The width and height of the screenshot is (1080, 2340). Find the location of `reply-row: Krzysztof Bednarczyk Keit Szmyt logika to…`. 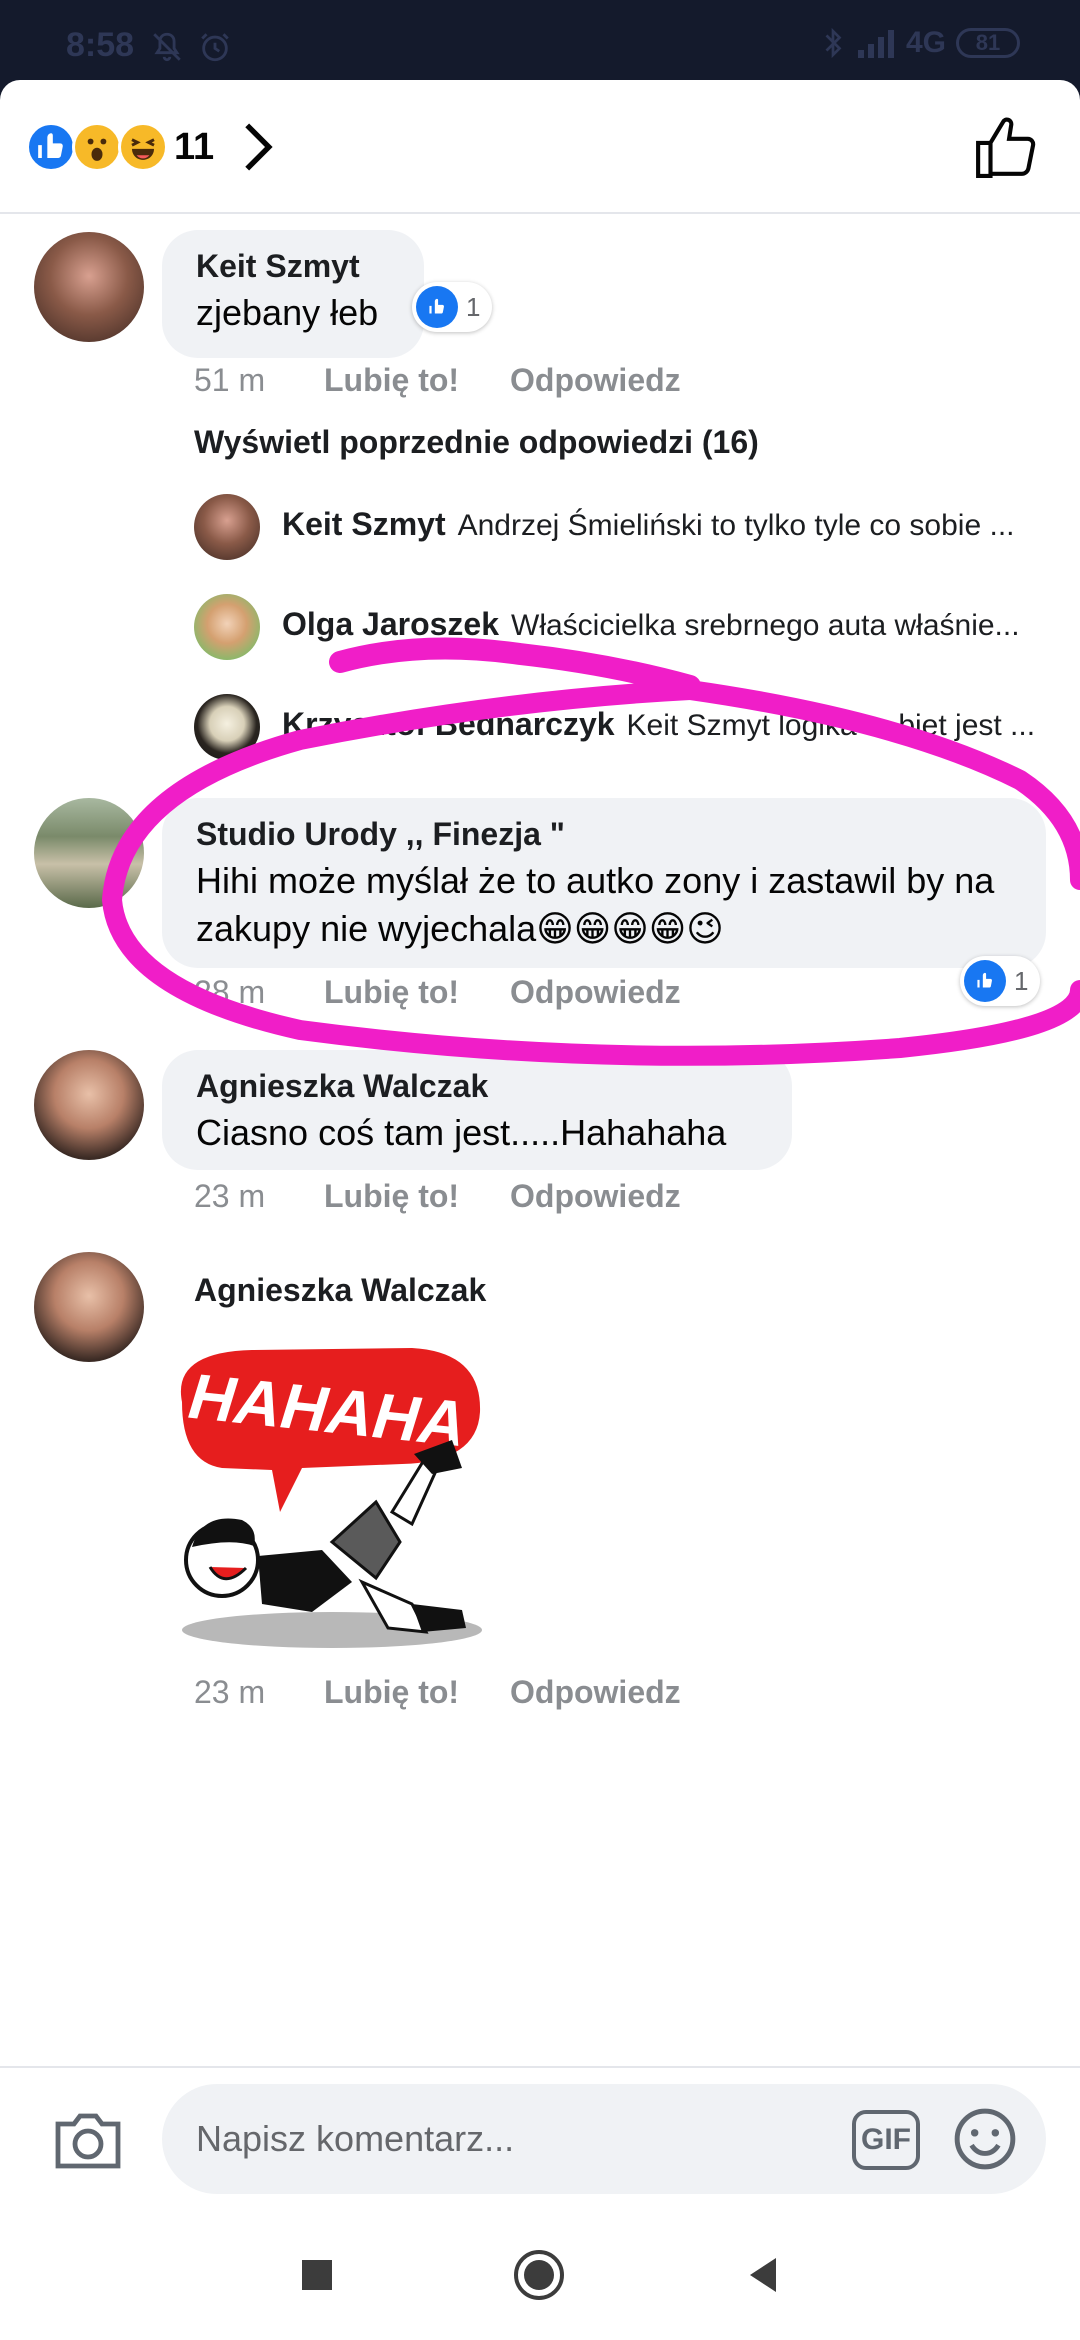

reply-row: Krzysztof Bednarczyk Keit Szmyt logika to… is located at coordinates (619, 727).